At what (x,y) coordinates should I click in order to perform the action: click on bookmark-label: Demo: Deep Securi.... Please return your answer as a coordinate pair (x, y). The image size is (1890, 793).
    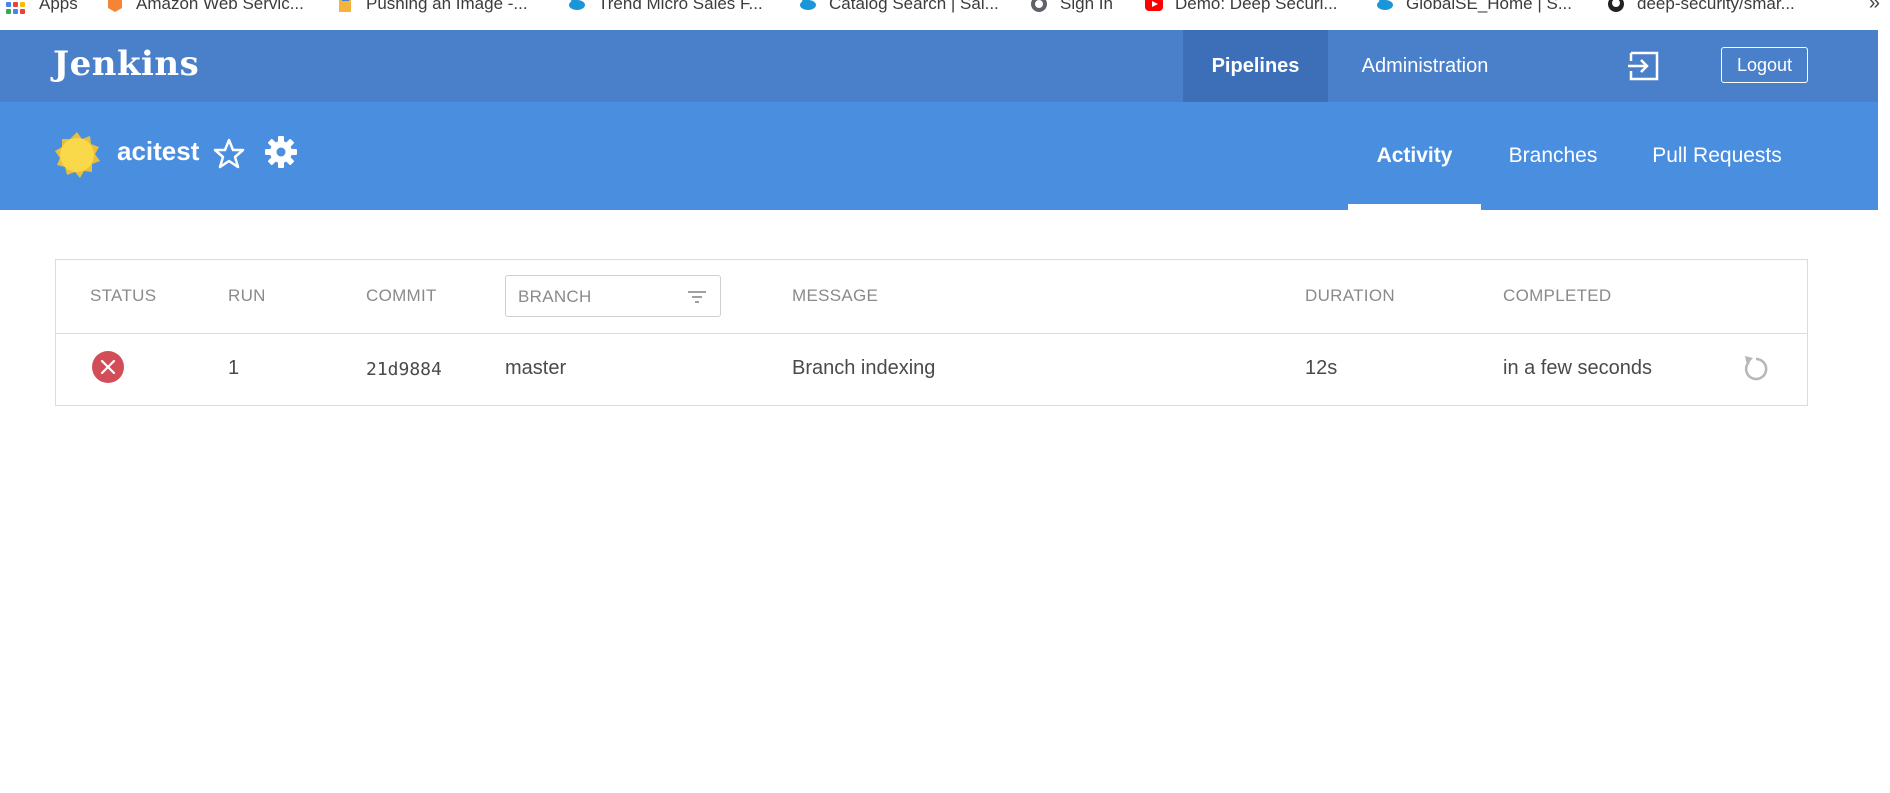
    Looking at the image, I should click on (1256, 6).